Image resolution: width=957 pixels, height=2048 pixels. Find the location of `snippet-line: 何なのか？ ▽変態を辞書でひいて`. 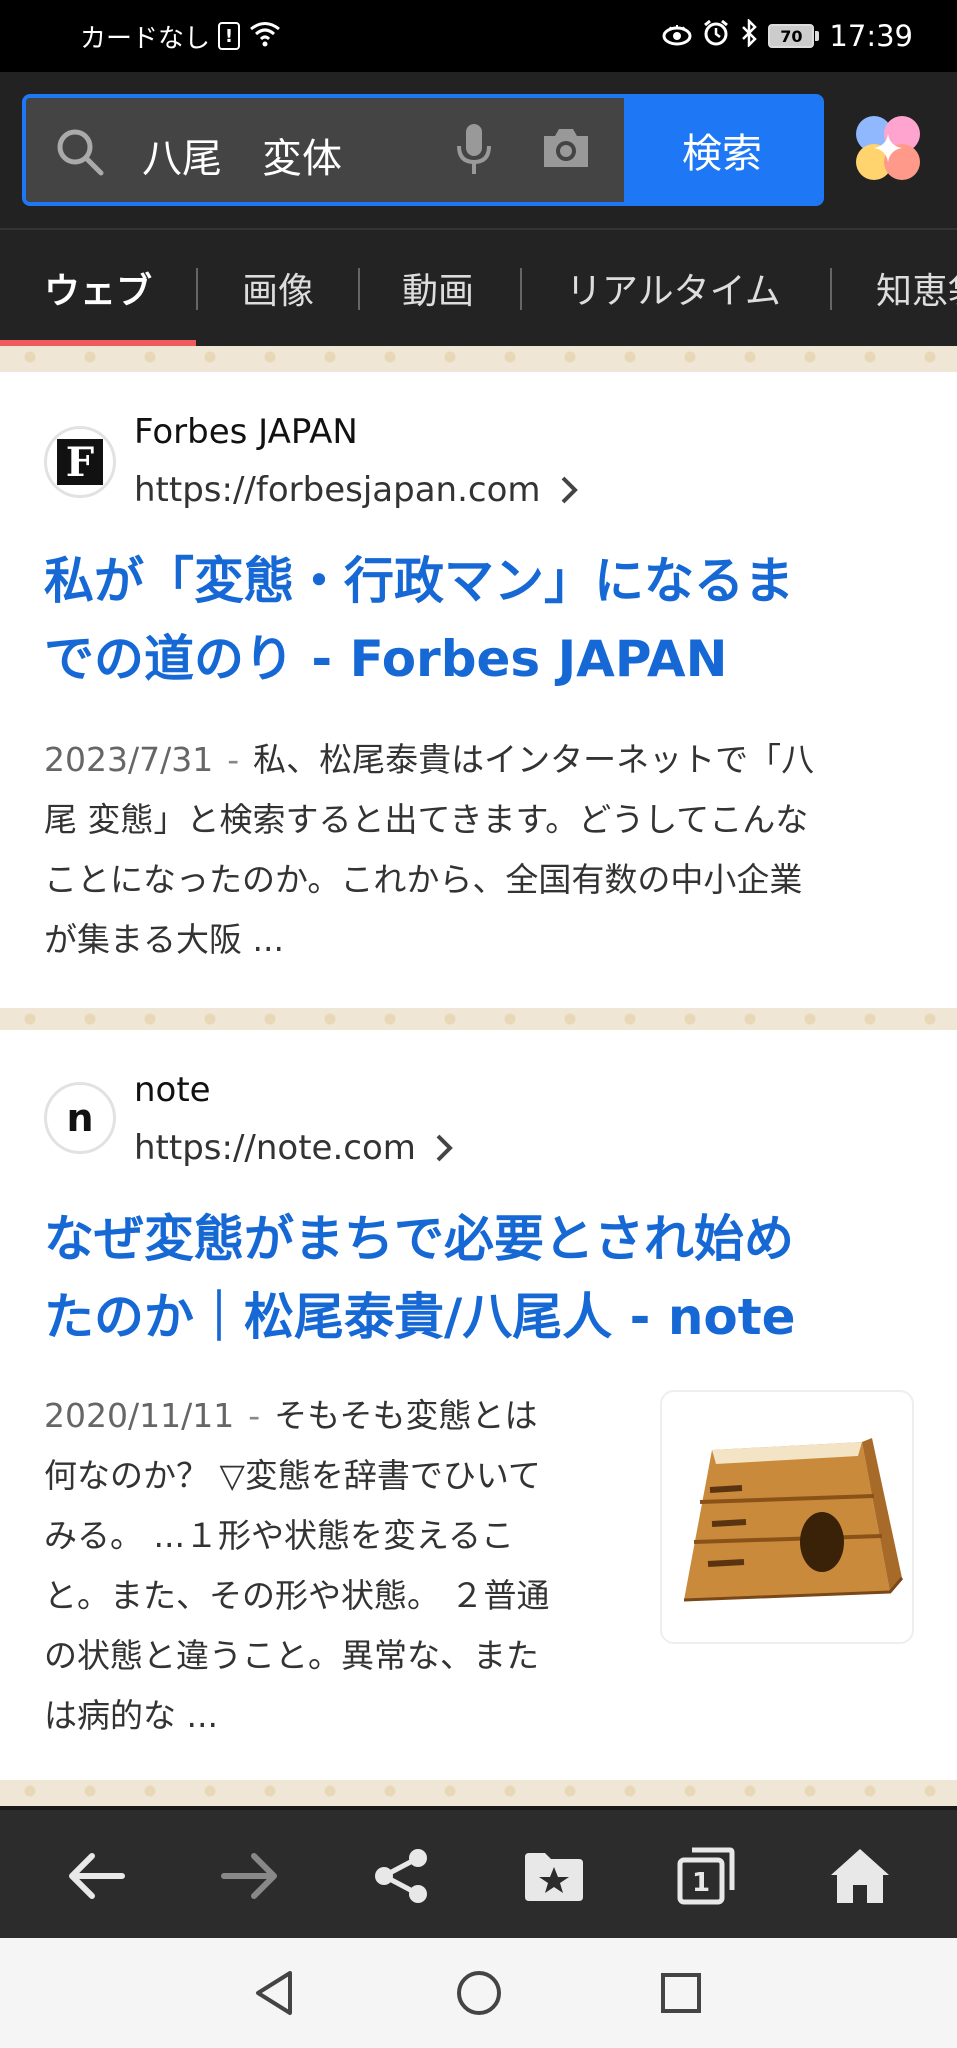

snippet-line: 何なのか？ ▽変態を辞書でひいて is located at coordinates (292, 1475).